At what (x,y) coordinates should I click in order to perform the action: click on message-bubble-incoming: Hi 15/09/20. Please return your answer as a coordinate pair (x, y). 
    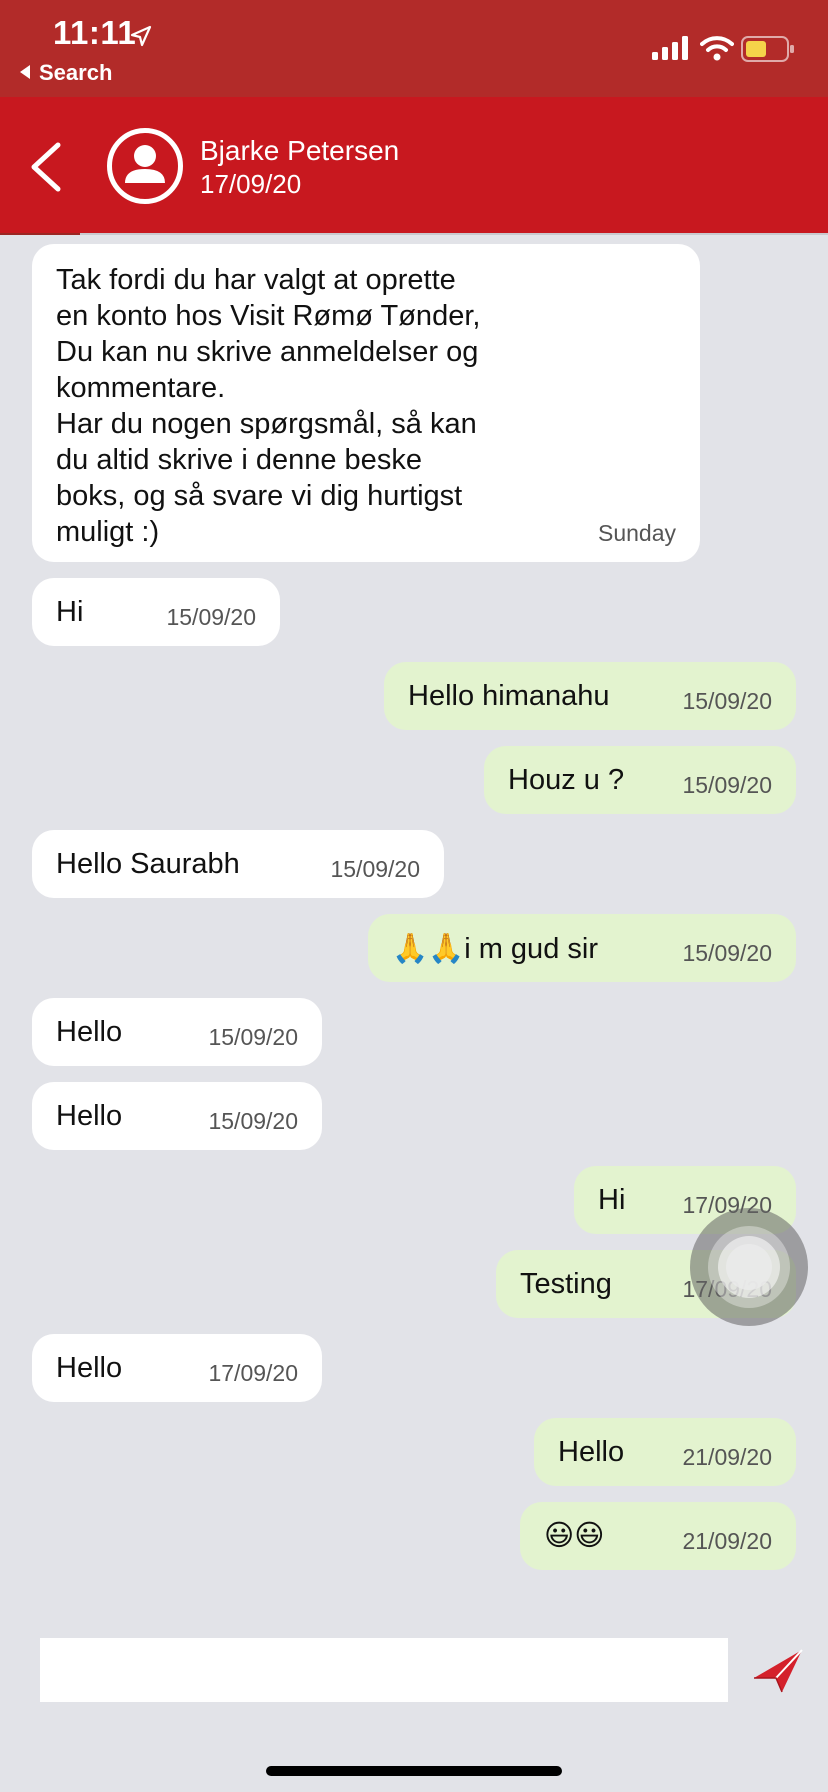
    Looking at the image, I should click on (156, 612).